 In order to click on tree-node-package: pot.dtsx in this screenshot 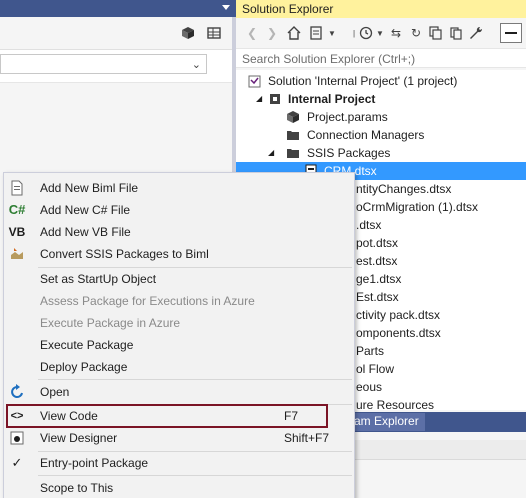, I will do `click(377, 243)`.